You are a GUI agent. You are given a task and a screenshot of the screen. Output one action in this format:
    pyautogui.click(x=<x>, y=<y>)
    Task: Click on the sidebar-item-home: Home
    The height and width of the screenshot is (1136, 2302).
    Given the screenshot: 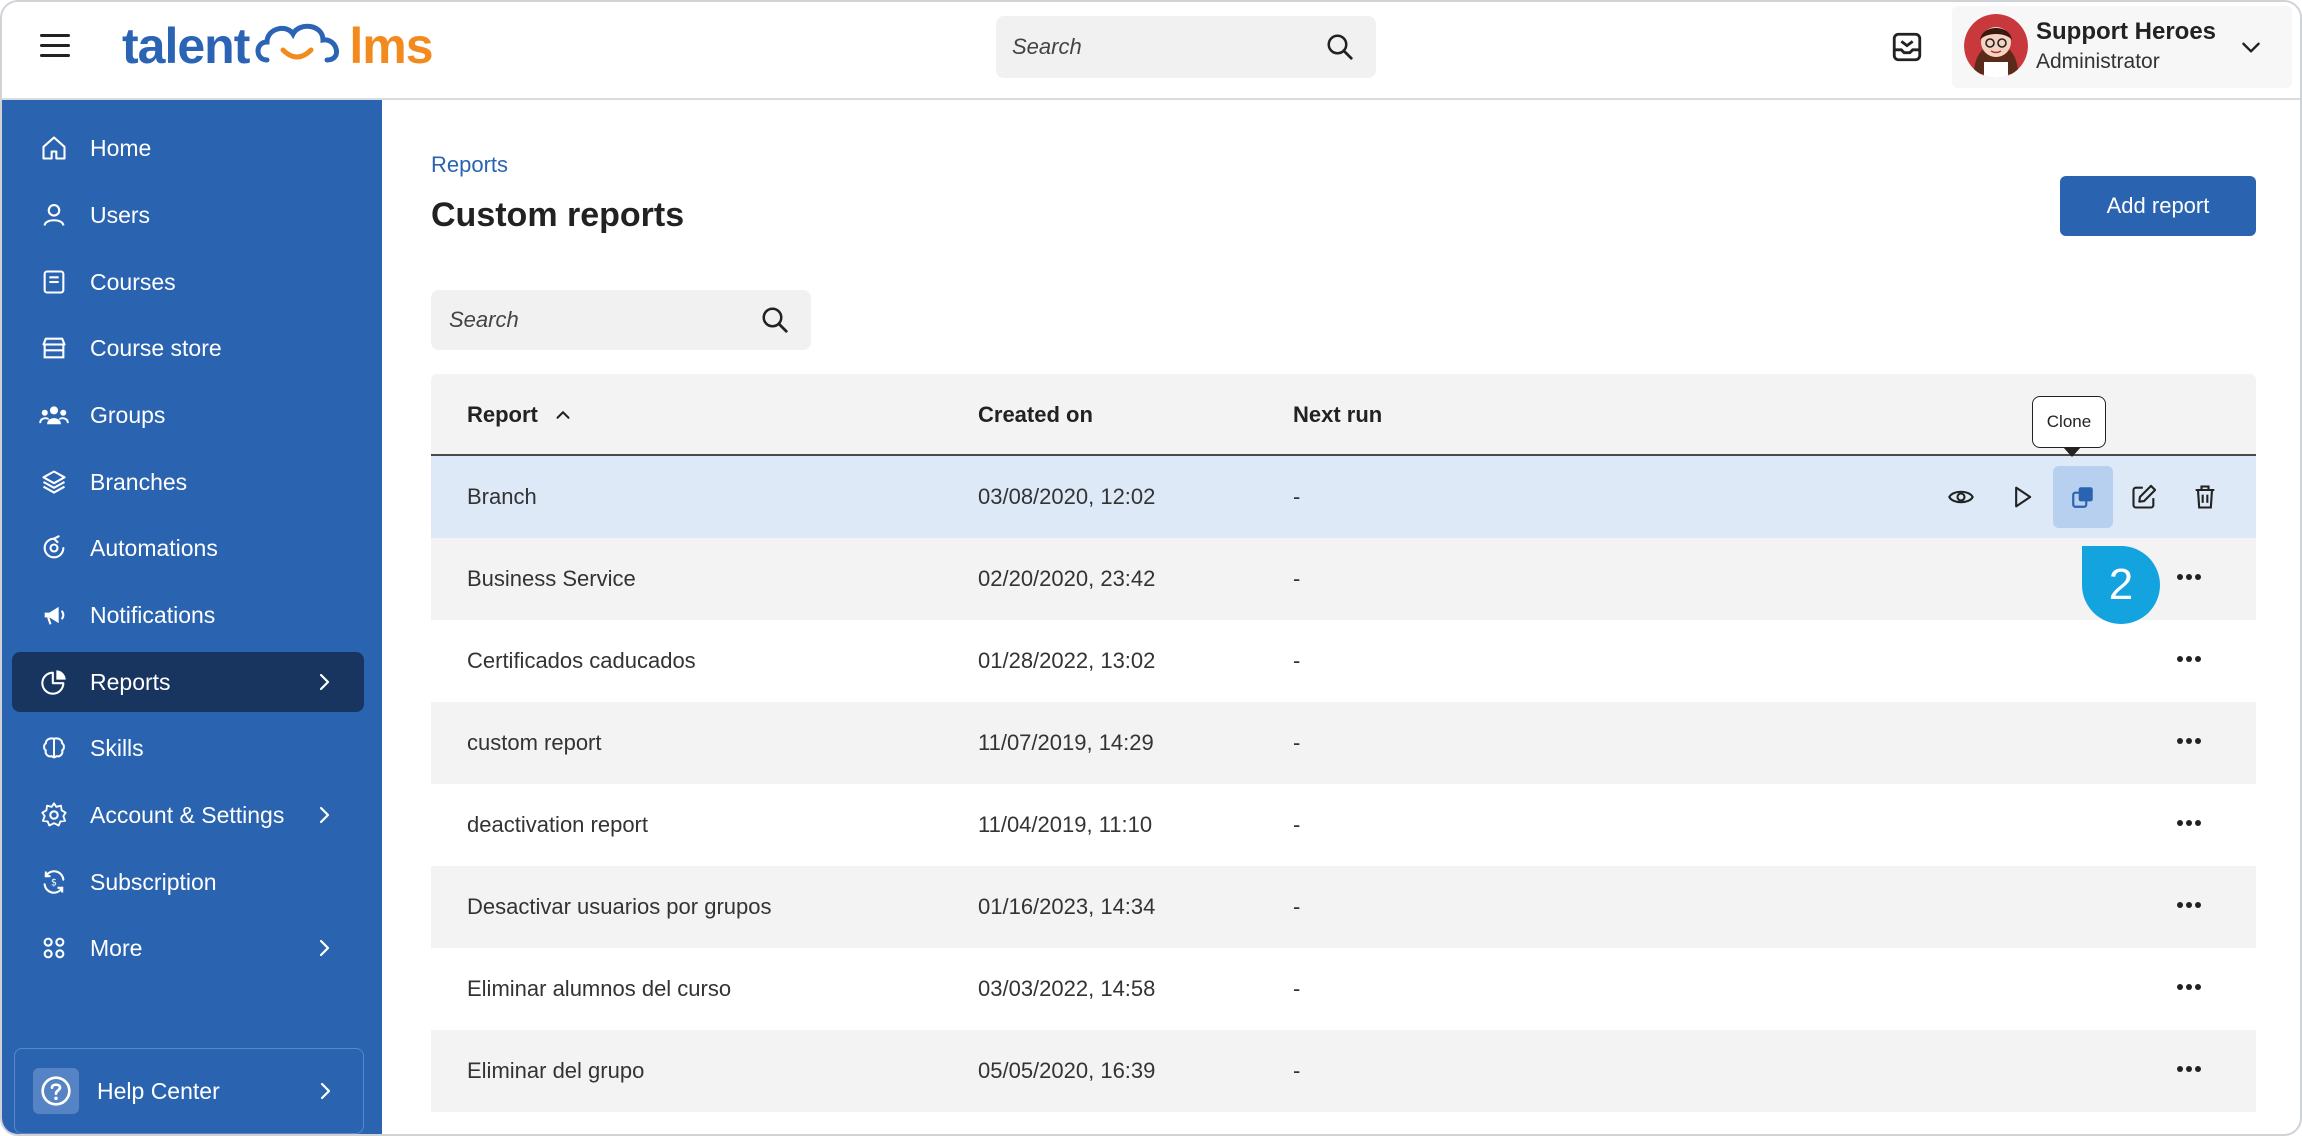 What is the action you would take?
    pyautogui.click(x=188, y=148)
    